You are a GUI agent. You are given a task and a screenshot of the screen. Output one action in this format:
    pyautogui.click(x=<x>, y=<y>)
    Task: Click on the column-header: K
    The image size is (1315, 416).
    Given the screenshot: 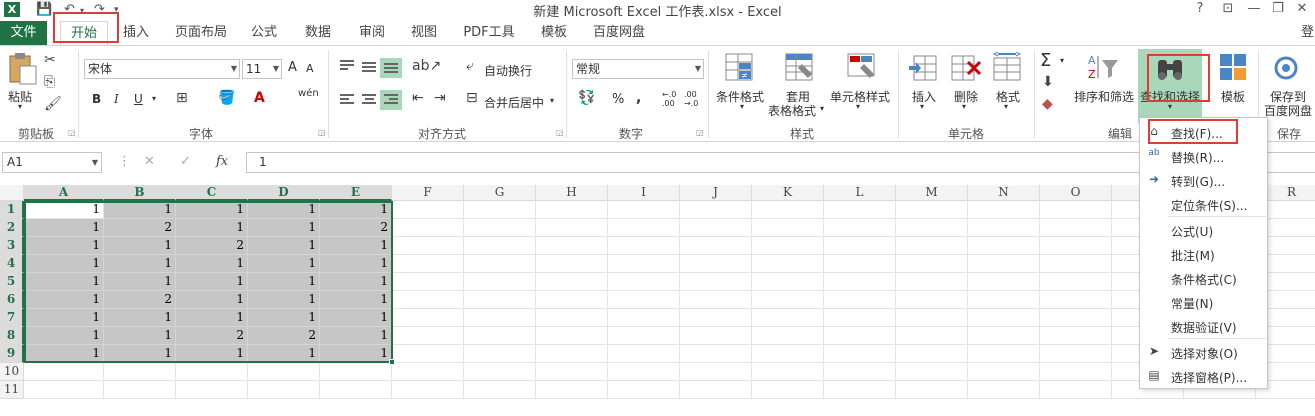 What is the action you would take?
    pyautogui.click(x=788, y=193)
    